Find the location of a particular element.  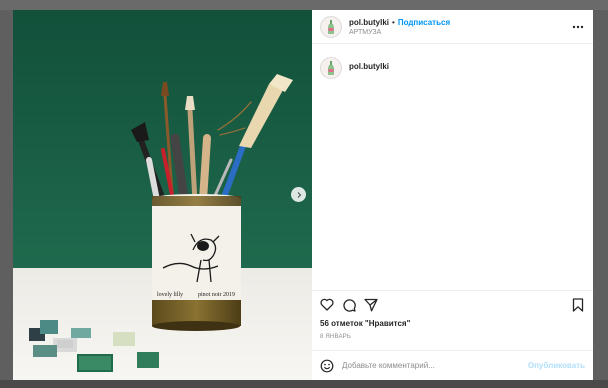

avatar is located at coordinates (331, 26).